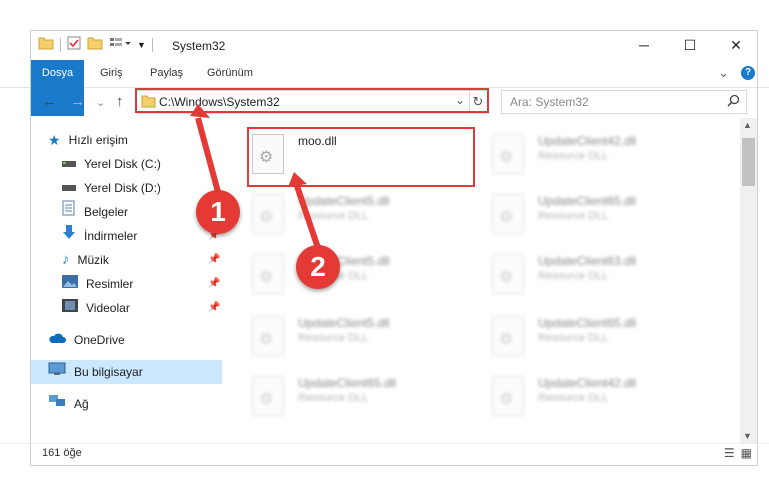 The height and width of the screenshot is (477, 769). What do you see at coordinates (255, 176) in the screenshot?
I see `annotation-arrows` at bounding box center [255, 176].